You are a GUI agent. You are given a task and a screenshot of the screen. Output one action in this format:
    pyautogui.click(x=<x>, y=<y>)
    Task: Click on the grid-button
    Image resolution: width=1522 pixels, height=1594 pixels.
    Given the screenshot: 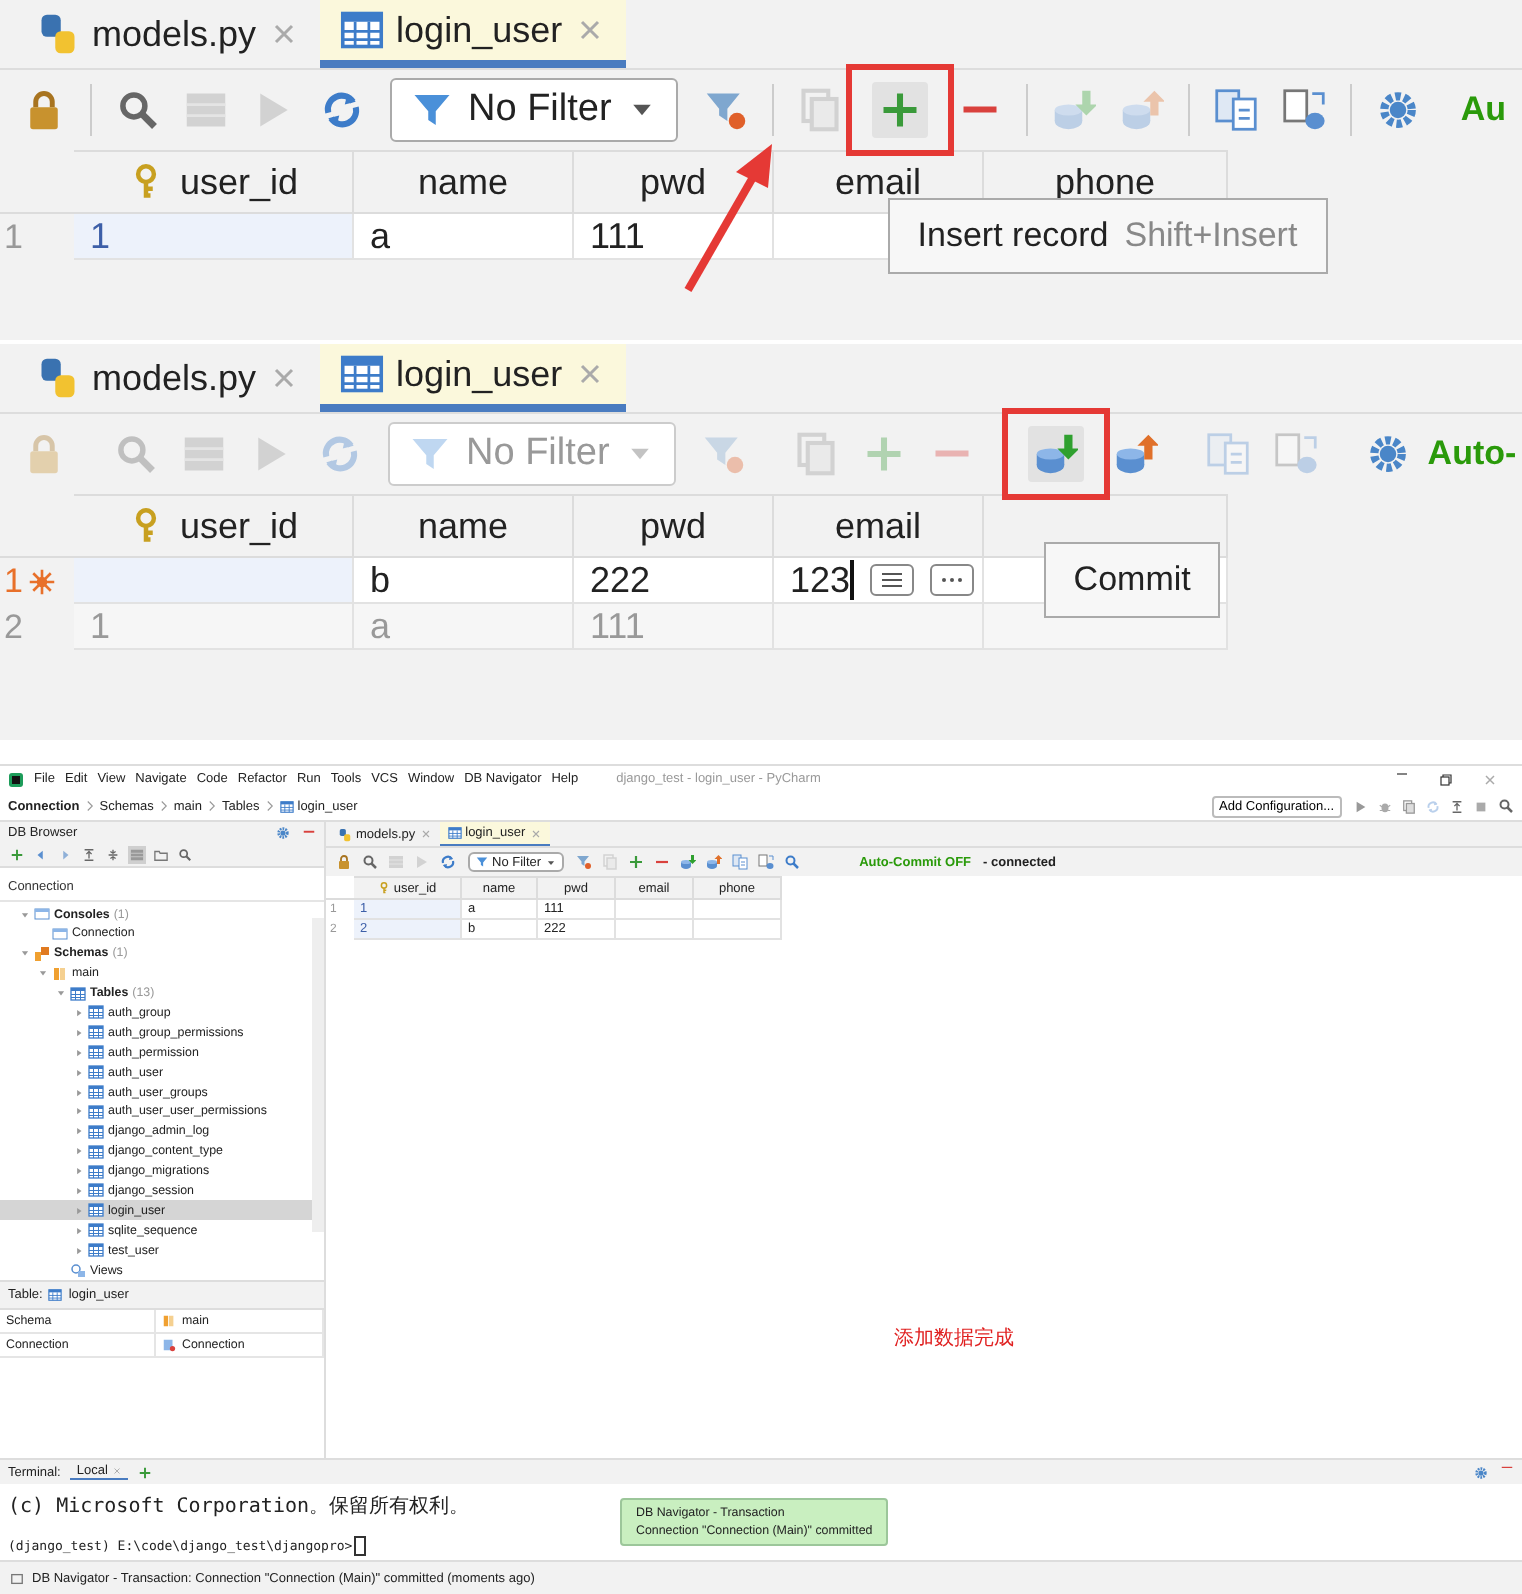 What is the action you would take?
    pyautogui.click(x=137, y=854)
    